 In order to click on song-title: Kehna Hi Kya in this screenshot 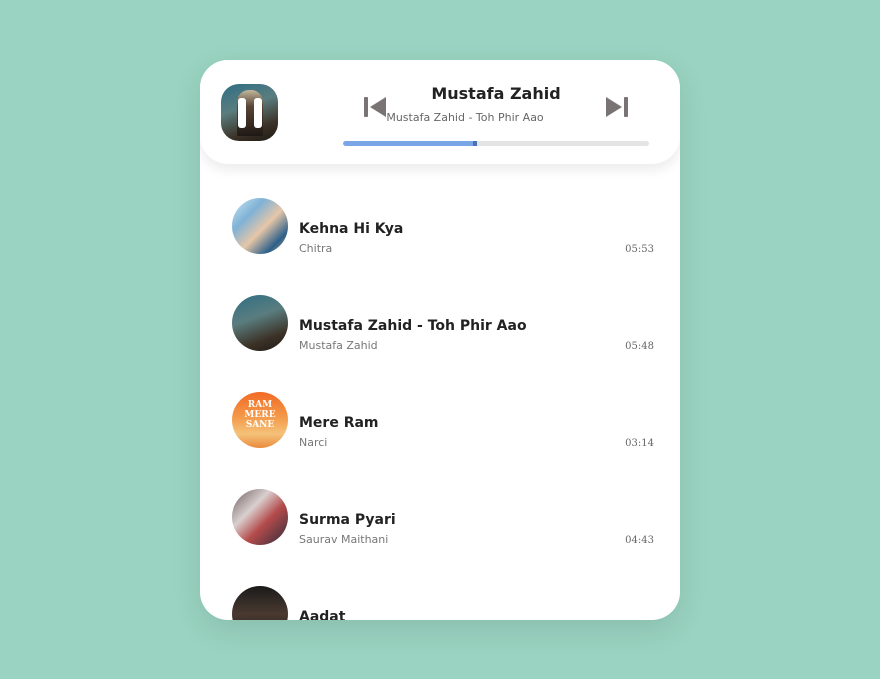, I will do `click(351, 229)`.